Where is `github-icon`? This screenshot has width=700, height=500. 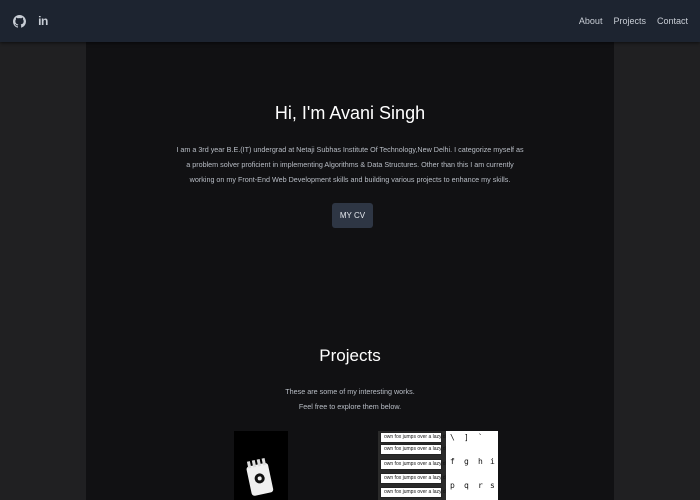 github-icon is located at coordinates (19, 21).